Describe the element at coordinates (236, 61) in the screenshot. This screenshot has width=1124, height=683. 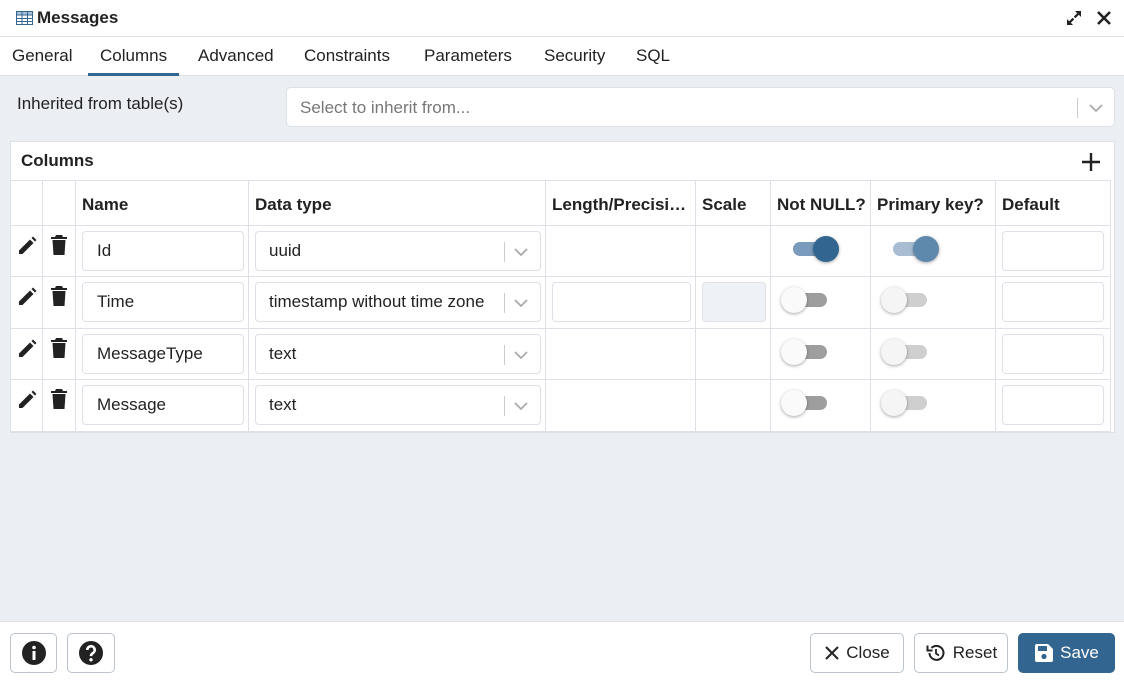
I see `tab-advanced: Advanced` at that location.